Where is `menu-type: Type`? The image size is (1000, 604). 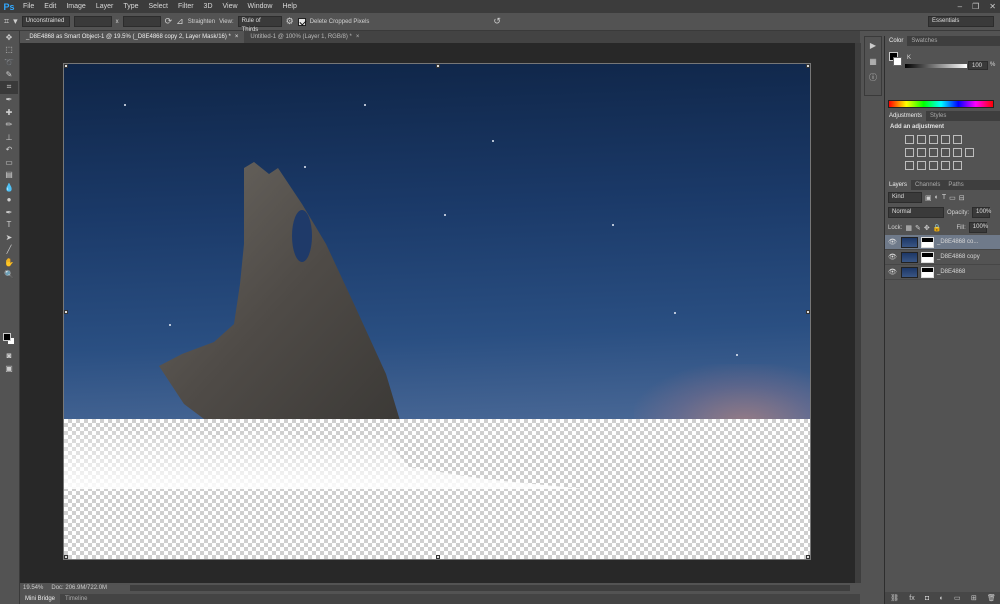
menu-type: Type is located at coordinates (130, 6).